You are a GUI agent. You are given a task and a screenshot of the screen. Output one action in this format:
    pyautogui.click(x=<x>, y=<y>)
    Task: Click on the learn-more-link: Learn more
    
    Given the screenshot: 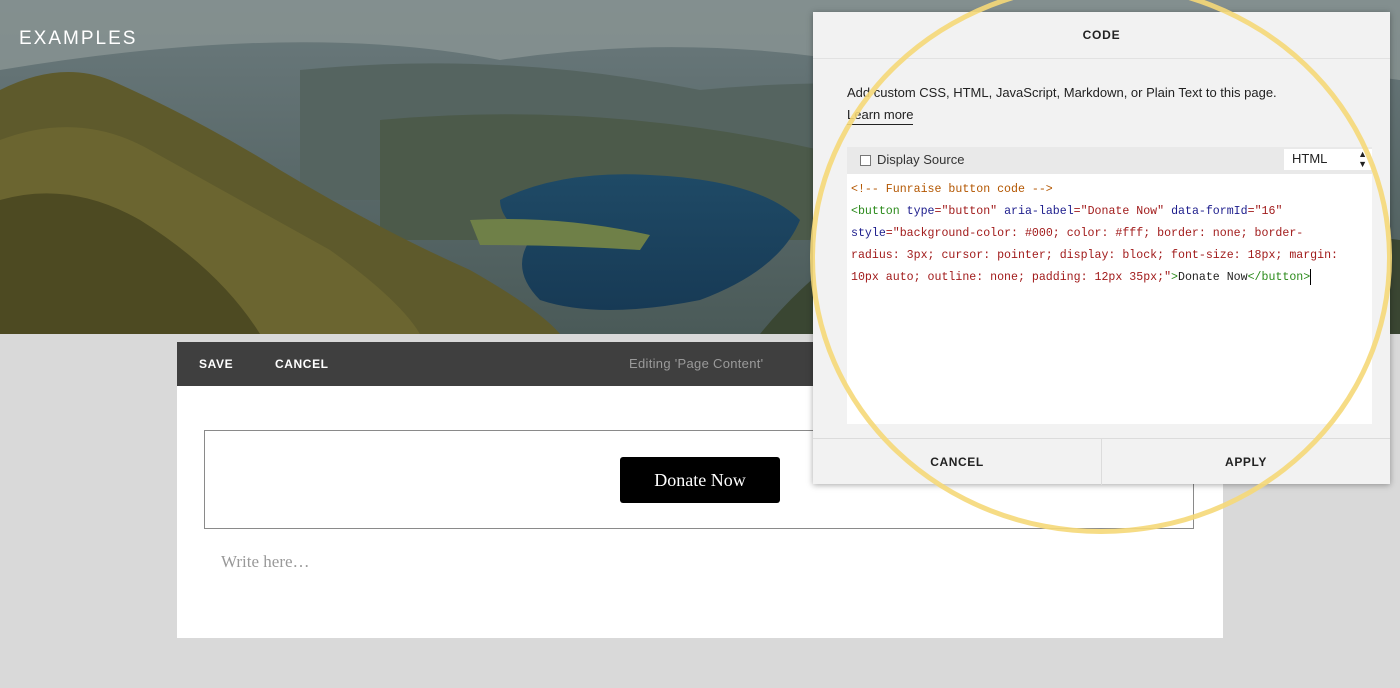 What is the action you would take?
    pyautogui.click(x=880, y=115)
    